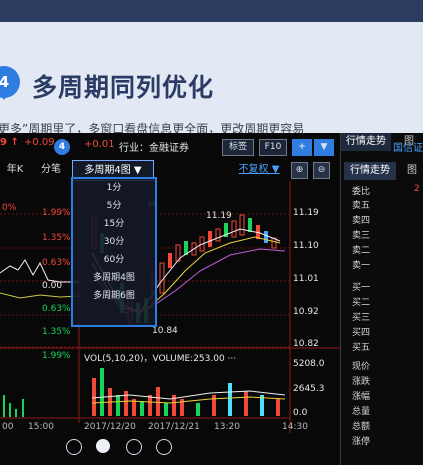 Image resolution: width=423 pixels, height=465 pixels. Describe the element at coordinates (121, 447) in the screenshot. I see `carousel-dots` at that location.